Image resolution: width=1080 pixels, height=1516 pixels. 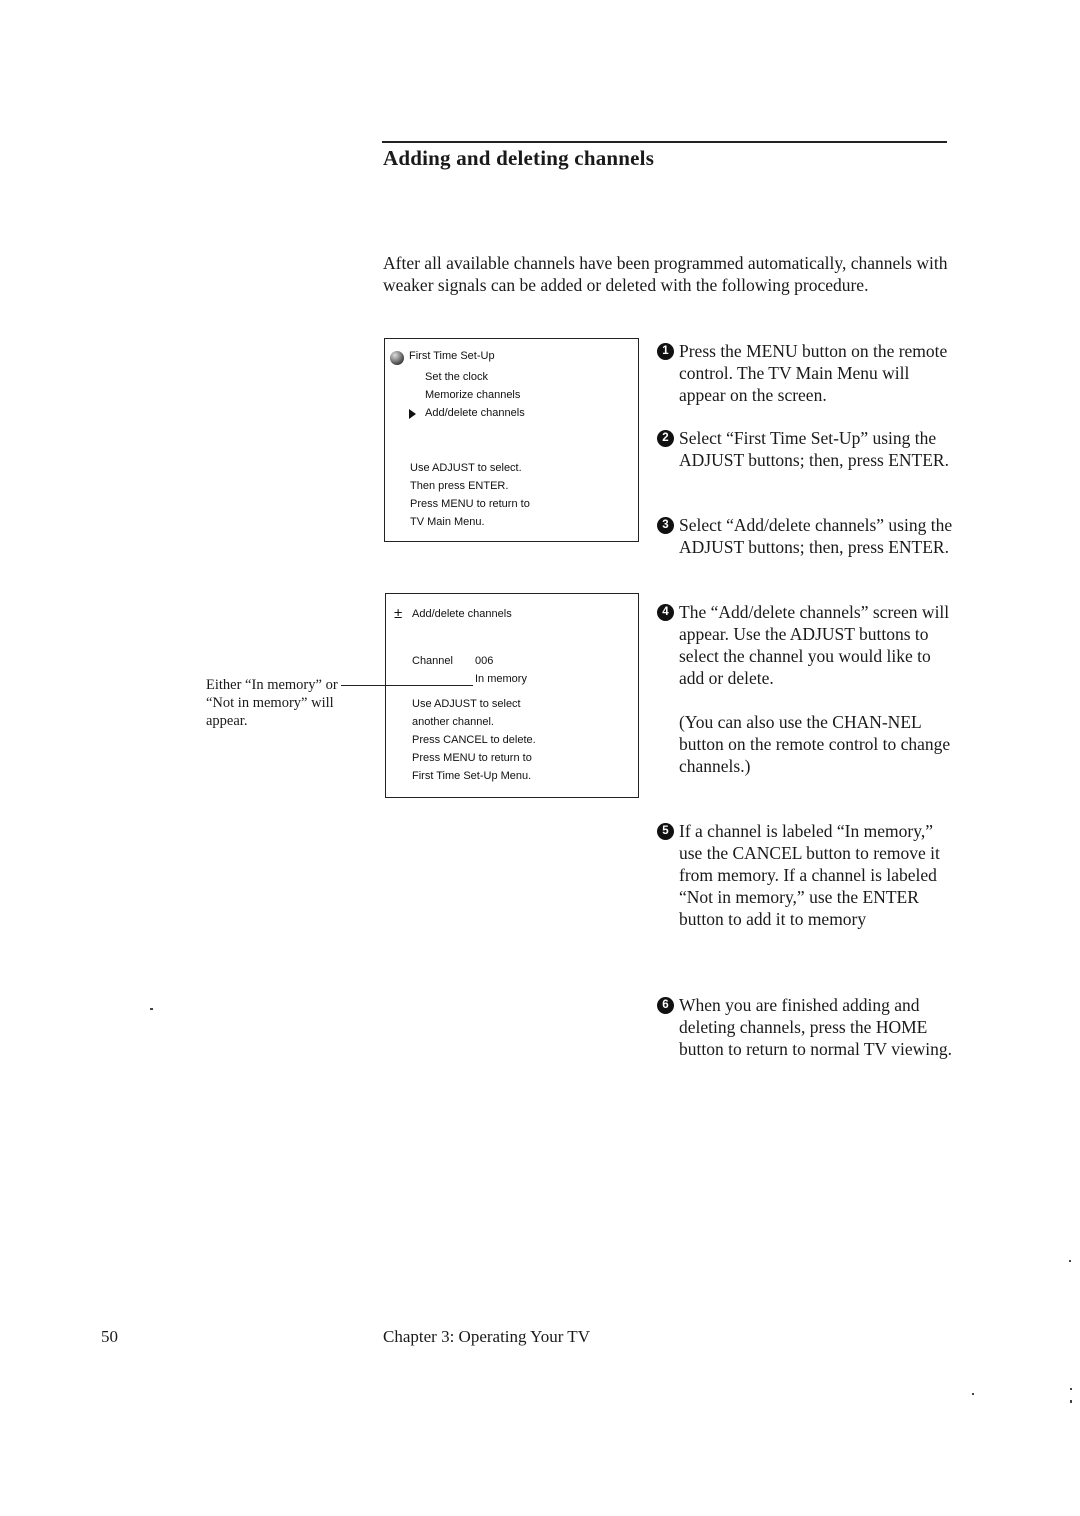 What do you see at coordinates (227, 721) in the screenshot?
I see `callout-line-3: appear.` at bounding box center [227, 721].